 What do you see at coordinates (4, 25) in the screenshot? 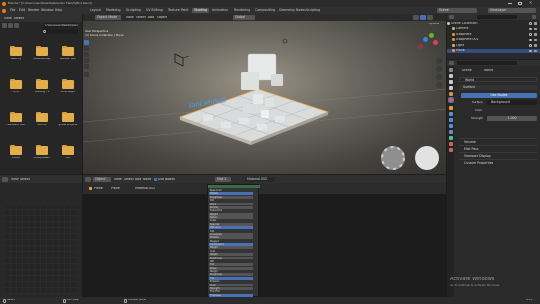
I see `back-arrow-icon` at bounding box center [4, 25].